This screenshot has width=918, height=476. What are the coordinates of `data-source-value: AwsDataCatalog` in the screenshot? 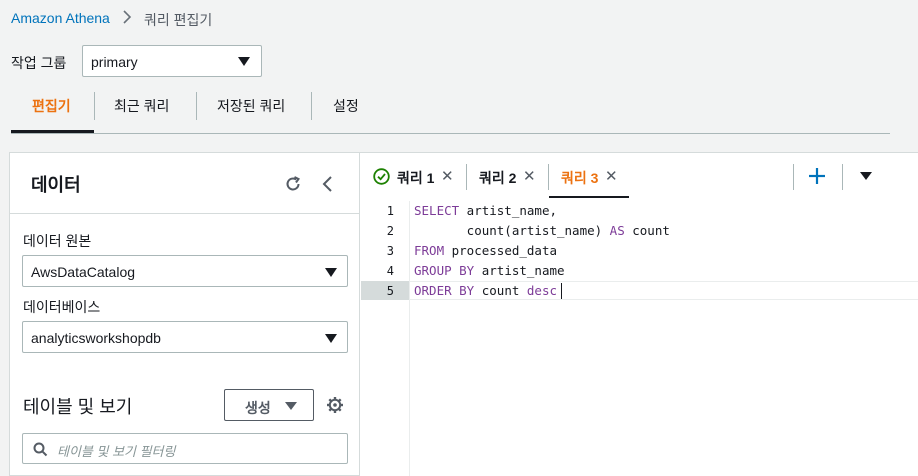 It's located at (83, 272).